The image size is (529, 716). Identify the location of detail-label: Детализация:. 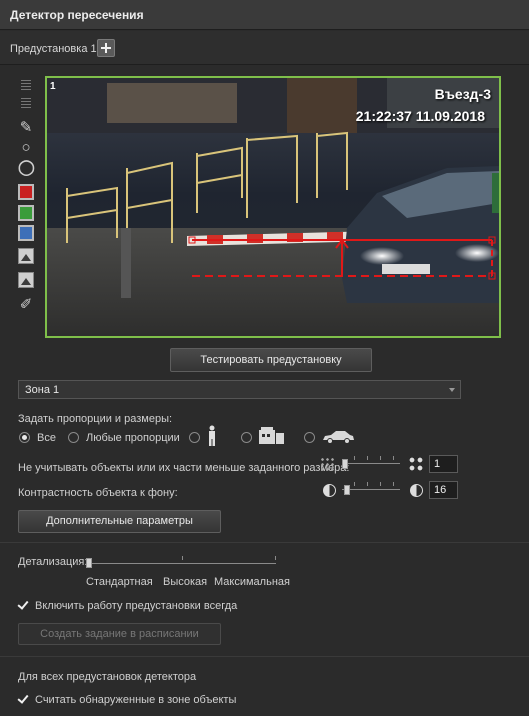
(53, 562).